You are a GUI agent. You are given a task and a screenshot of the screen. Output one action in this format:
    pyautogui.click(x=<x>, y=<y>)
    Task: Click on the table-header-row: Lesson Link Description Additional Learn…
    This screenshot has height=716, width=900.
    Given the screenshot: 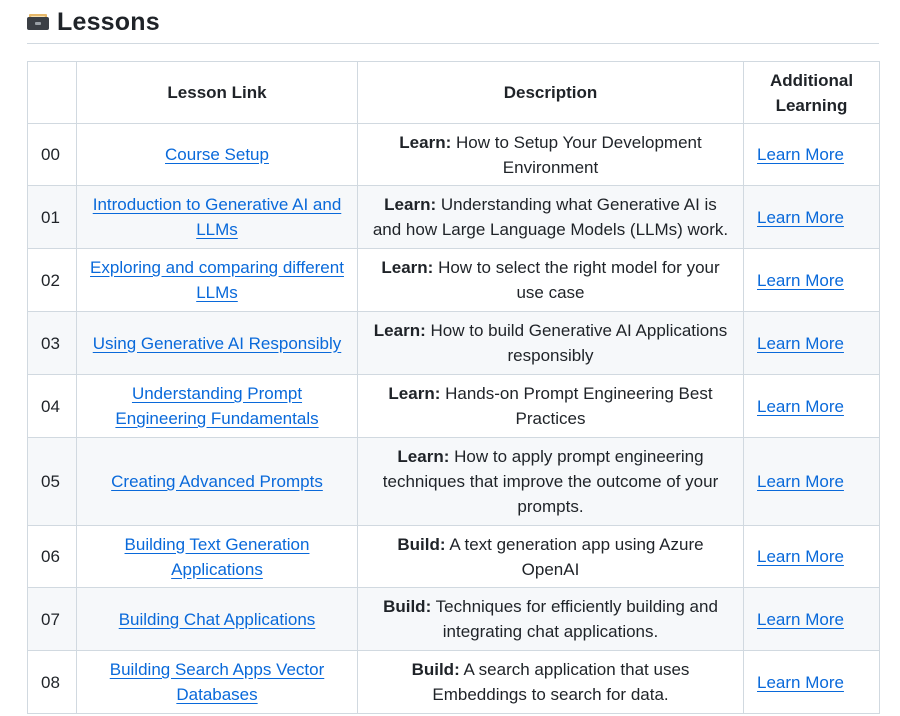 What is the action you would take?
    pyautogui.click(x=453, y=92)
    